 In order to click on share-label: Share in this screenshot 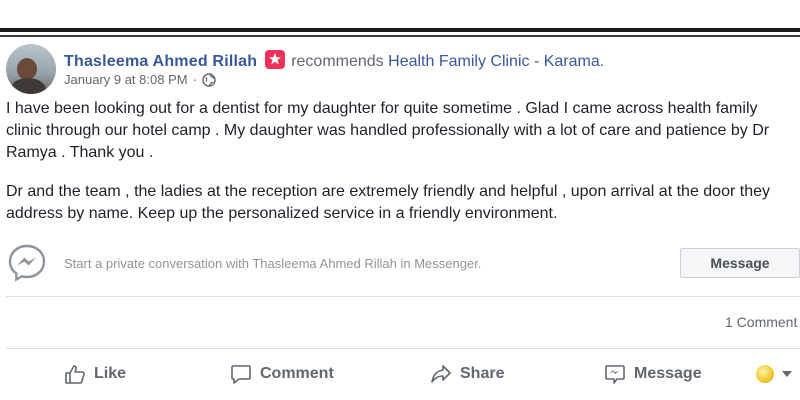, I will do `click(482, 373)`.